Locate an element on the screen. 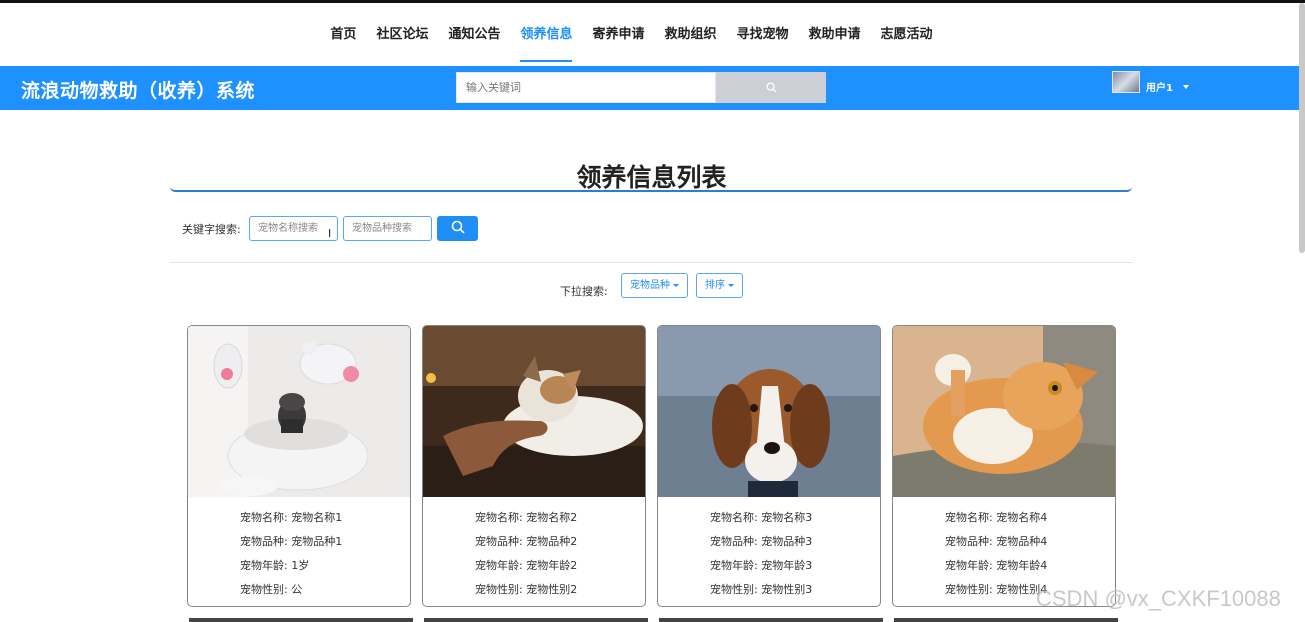  site-title: 流浪动物救助（收养）系统 is located at coordinates (138, 91).